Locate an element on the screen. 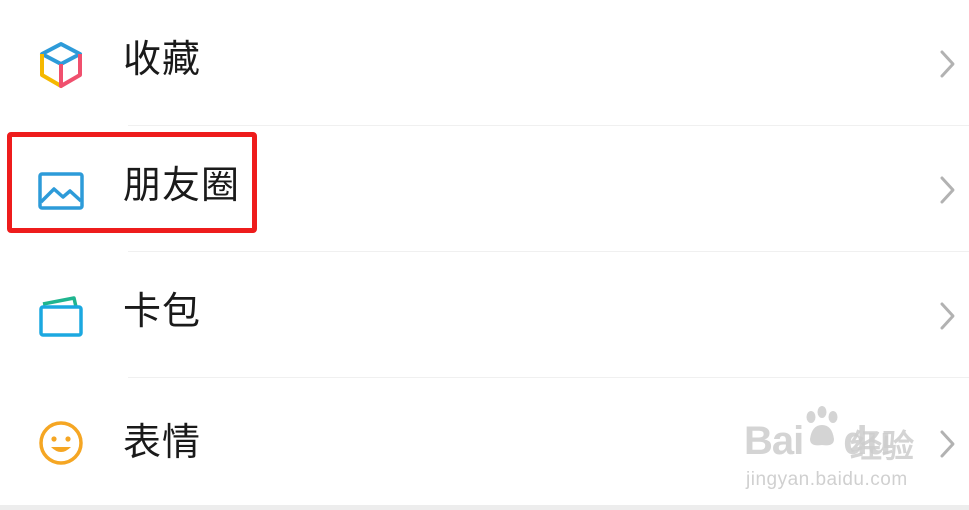 This screenshot has width=969, height=510. menu-item-label: 收藏 is located at coordinates (162, 59).